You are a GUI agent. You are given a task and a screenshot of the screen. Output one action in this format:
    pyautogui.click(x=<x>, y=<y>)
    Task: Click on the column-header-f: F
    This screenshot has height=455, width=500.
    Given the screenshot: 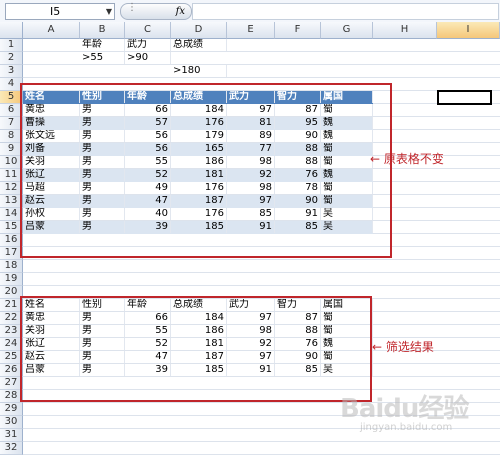 What is the action you would take?
    pyautogui.click(x=298, y=30)
    